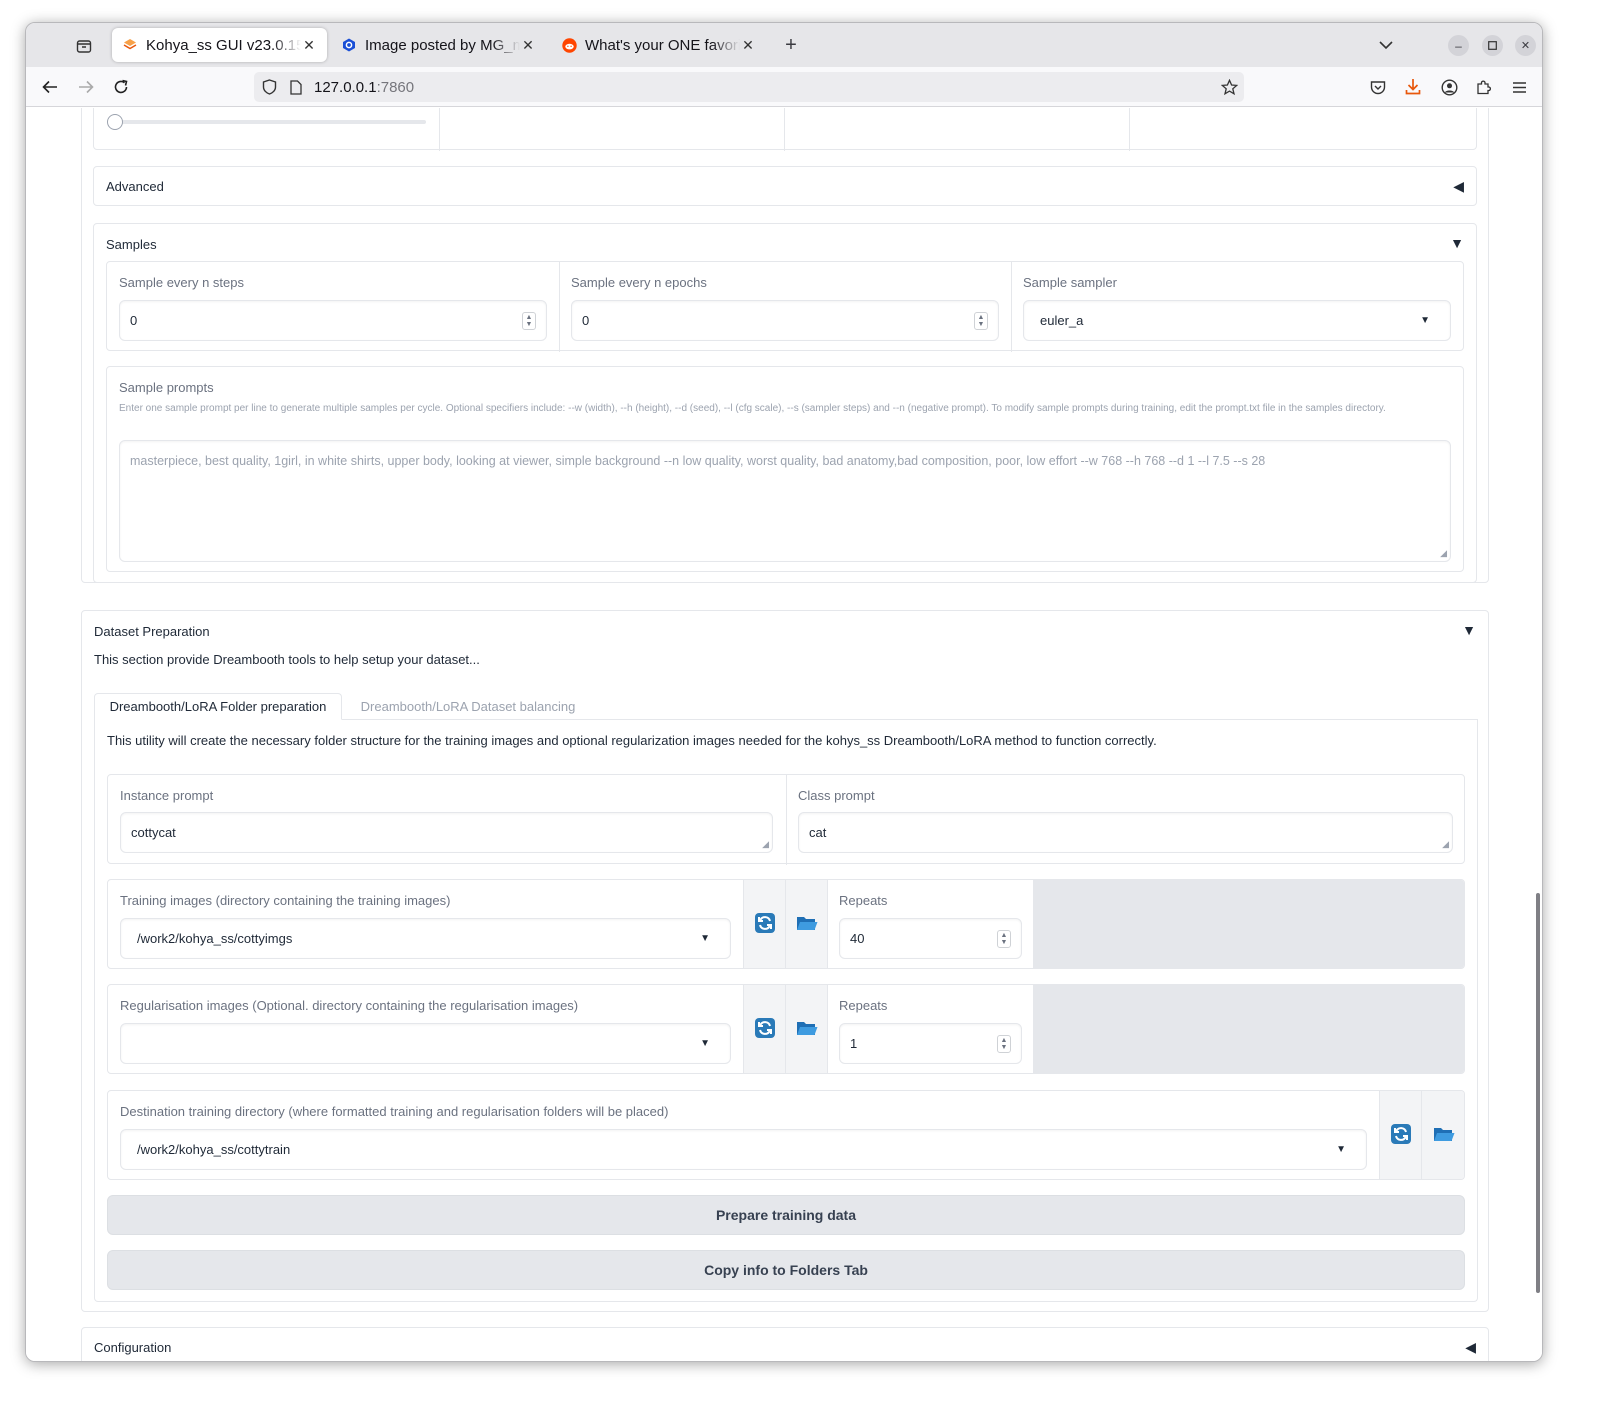  Describe the element at coordinates (1519, 87) in the screenshot. I see `menu-hamburger-icon` at that location.